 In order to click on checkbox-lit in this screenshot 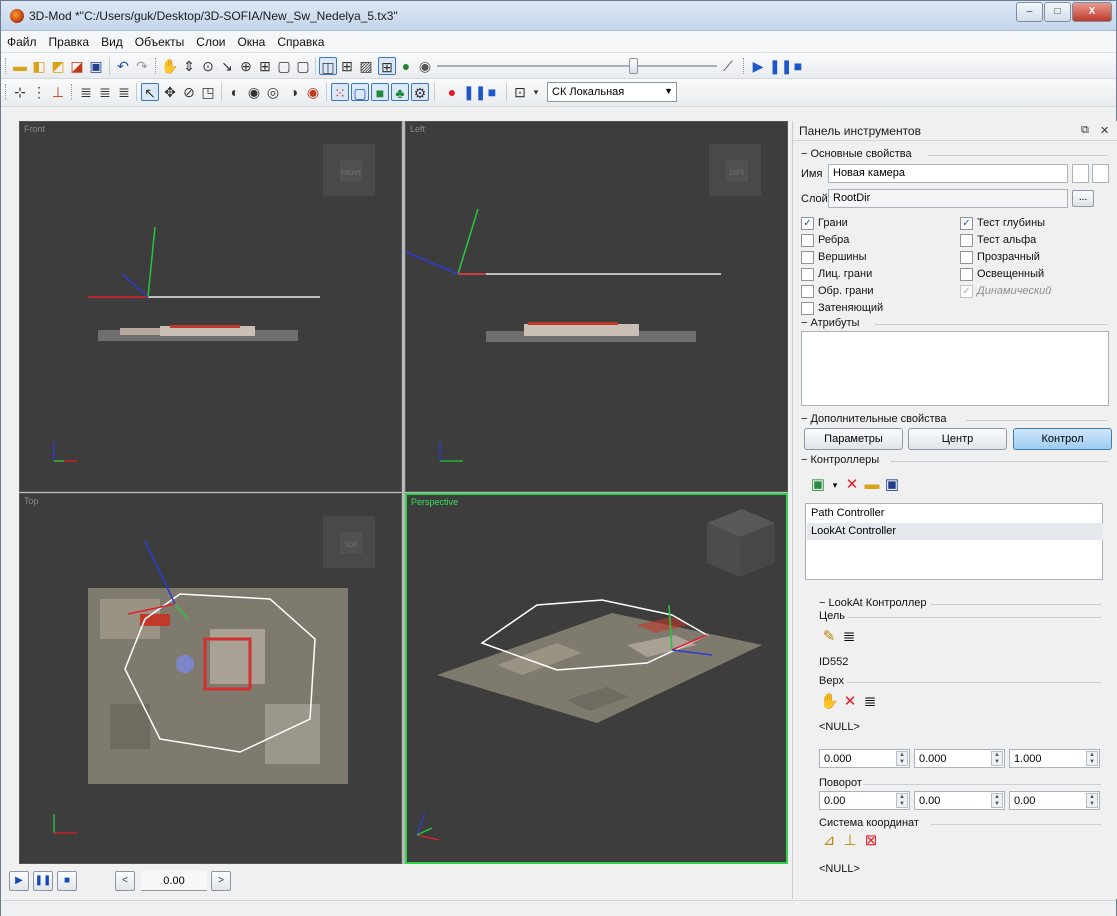, I will do `click(966, 274)`.